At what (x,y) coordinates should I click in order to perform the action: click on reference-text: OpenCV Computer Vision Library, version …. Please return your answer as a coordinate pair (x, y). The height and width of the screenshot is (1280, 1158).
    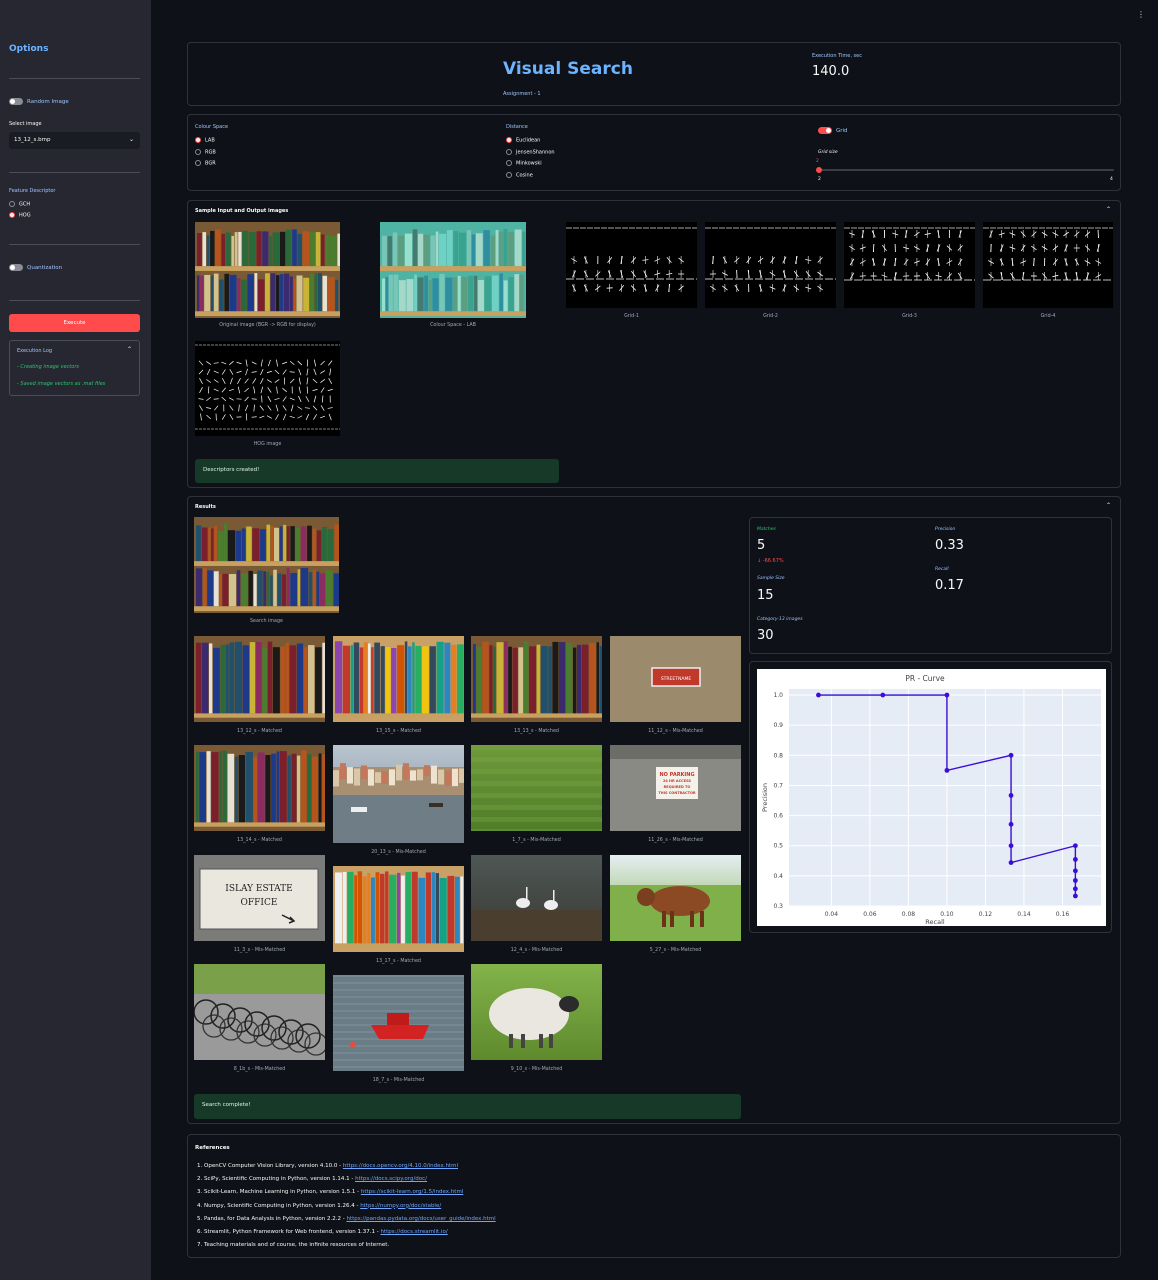
    Looking at the image, I should click on (273, 1166).